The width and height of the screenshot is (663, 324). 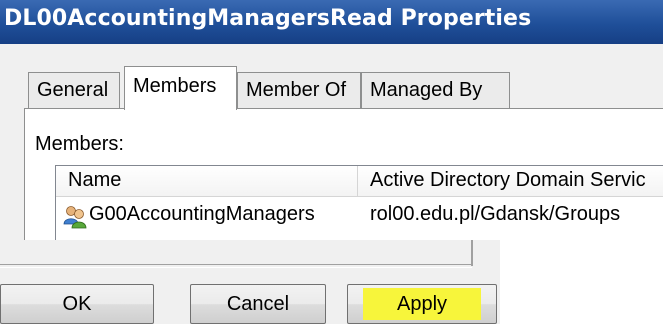 What do you see at coordinates (180, 88) in the screenshot?
I see `tab-members: Members` at bounding box center [180, 88].